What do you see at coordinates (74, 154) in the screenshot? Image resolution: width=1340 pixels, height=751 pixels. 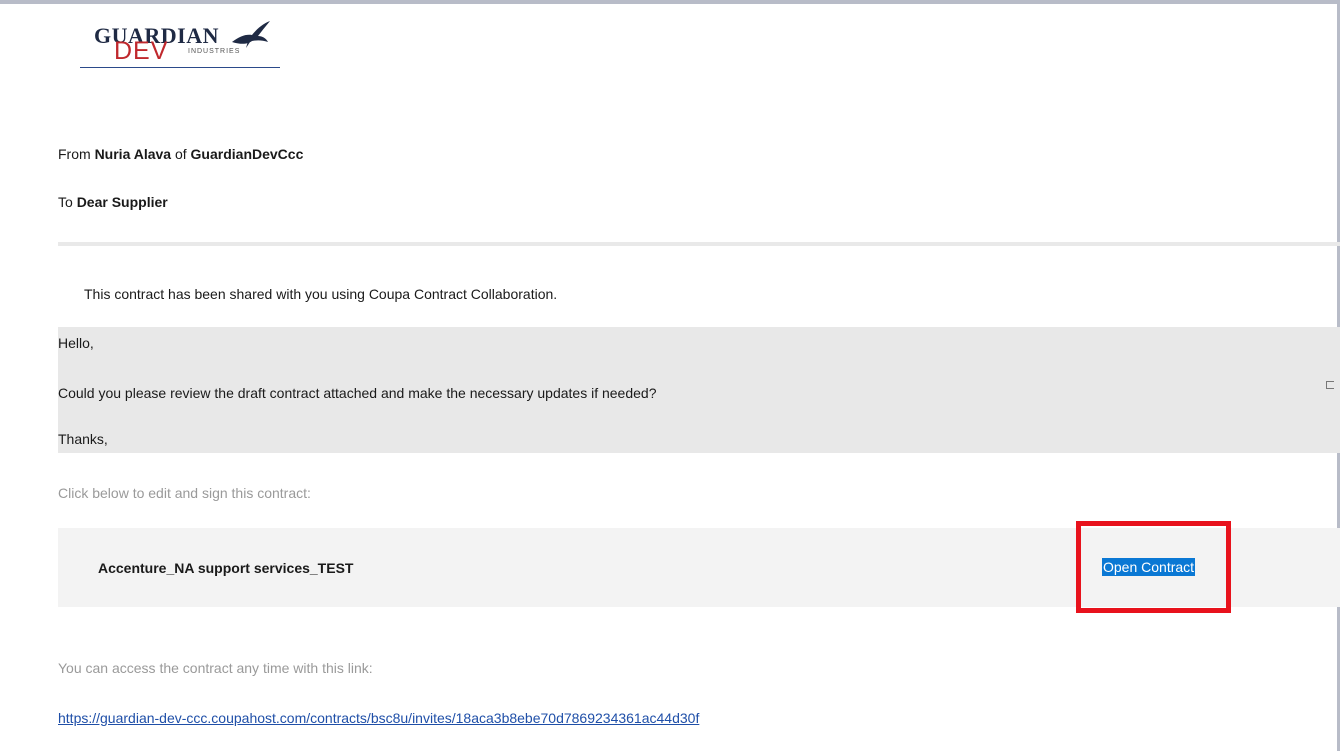 I see `from-prefix: From` at bounding box center [74, 154].